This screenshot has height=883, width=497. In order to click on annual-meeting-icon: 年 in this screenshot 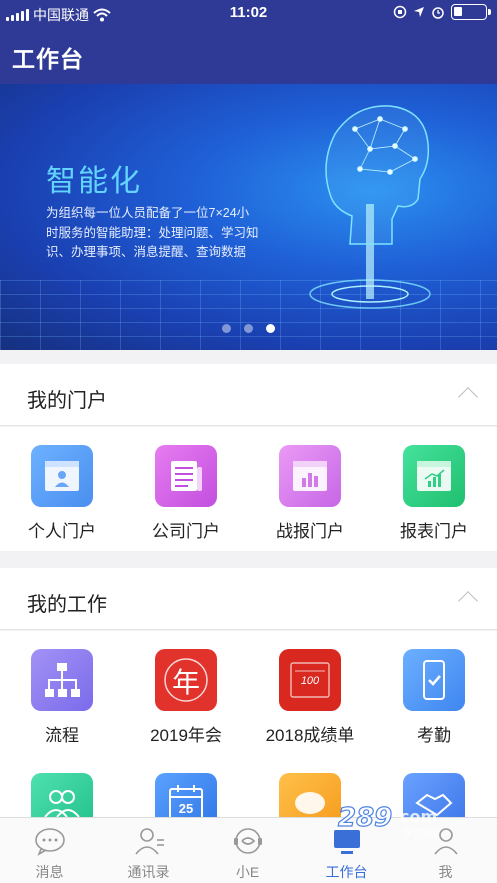, I will do `click(186, 680)`.